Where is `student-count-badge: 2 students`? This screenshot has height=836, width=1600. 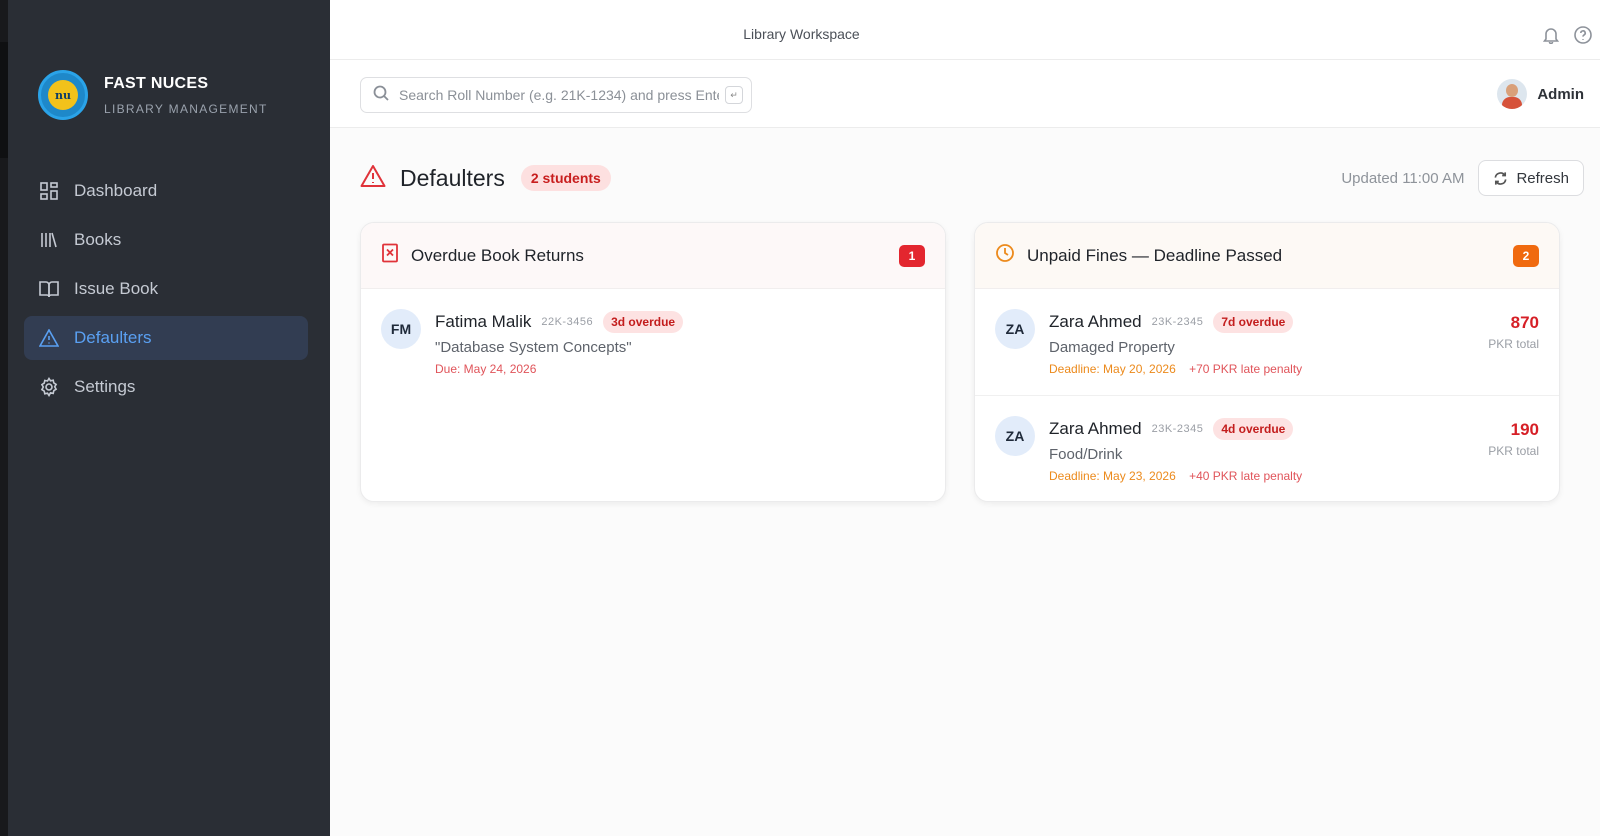
student-count-badge: 2 students is located at coordinates (565, 178).